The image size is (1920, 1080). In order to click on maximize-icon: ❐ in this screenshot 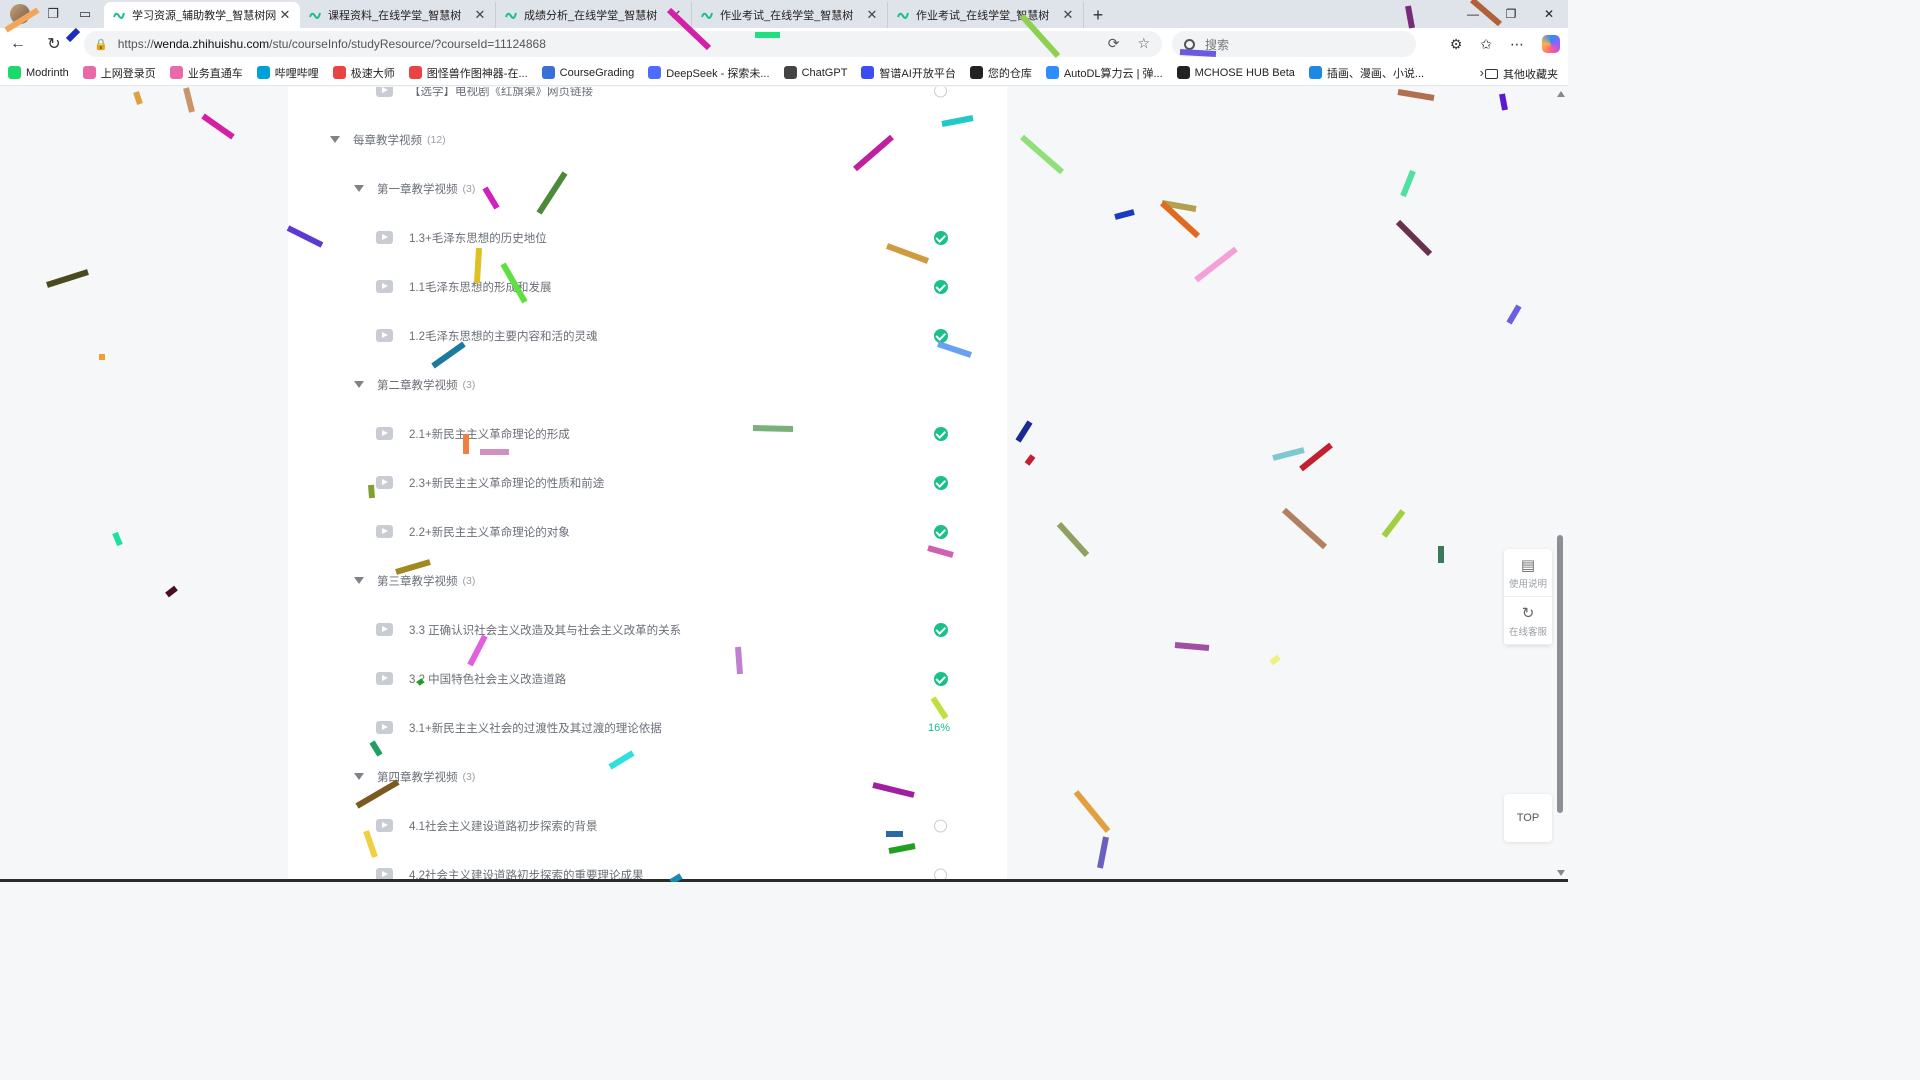, I will do `click(1511, 14)`.